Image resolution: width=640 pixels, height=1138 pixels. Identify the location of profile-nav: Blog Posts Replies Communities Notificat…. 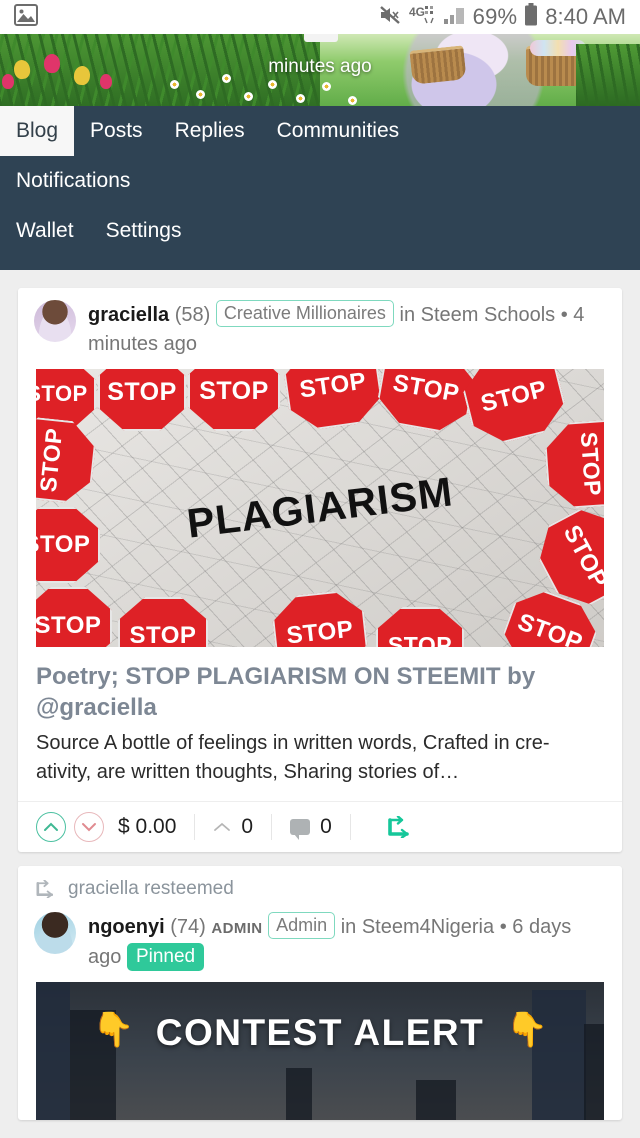
(320, 188).